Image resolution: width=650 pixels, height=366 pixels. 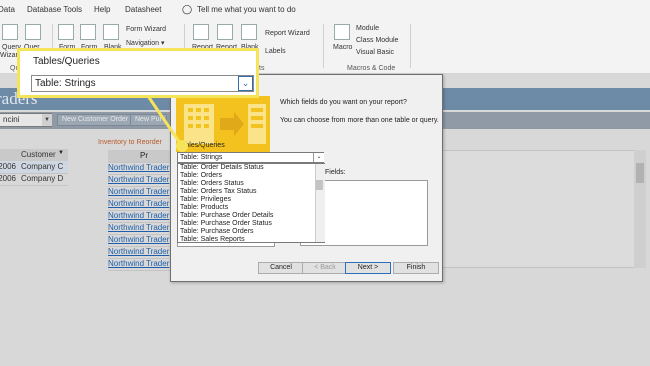 I want to click on chevron-down-icon: ⌄, so click(x=245, y=83).